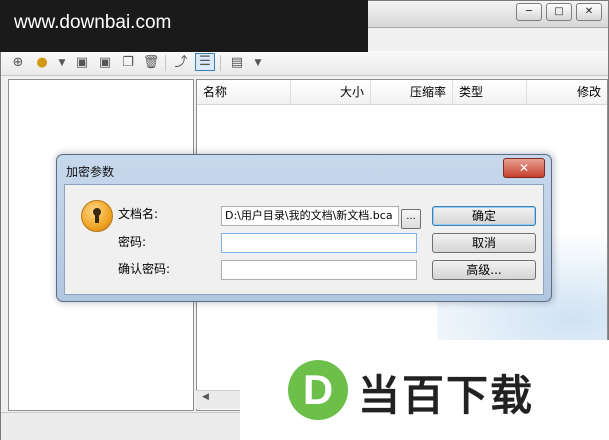 Image resolution: width=609 pixels, height=440 pixels. Describe the element at coordinates (484, 216) in the screenshot. I see `ok-button: 确定` at that location.